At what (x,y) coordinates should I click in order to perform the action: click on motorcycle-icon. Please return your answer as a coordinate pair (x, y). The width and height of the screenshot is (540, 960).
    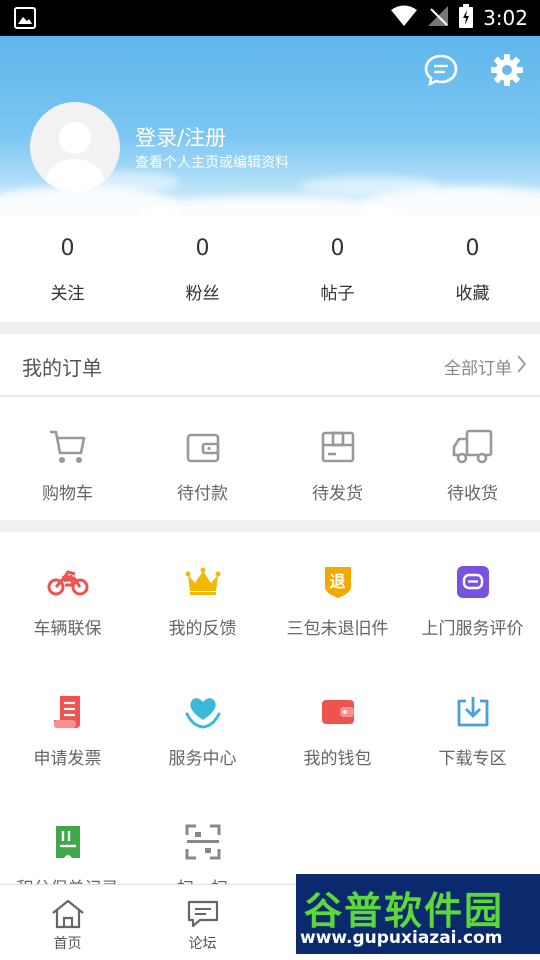
    Looking at the image, I should click on (68, 582).